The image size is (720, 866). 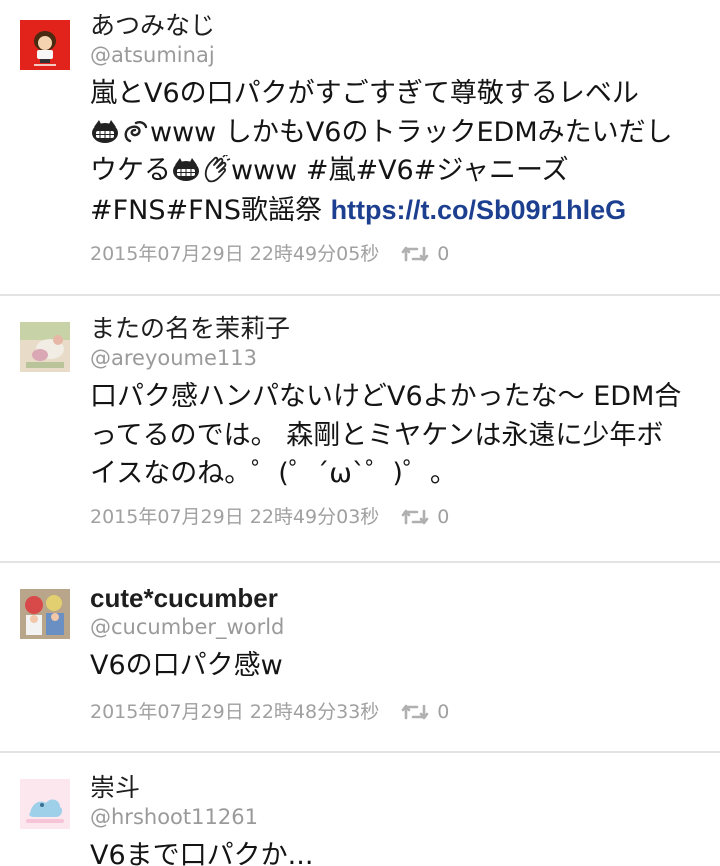 I want to click on user-handle: @areyoume113, so click(x=396, y=358).